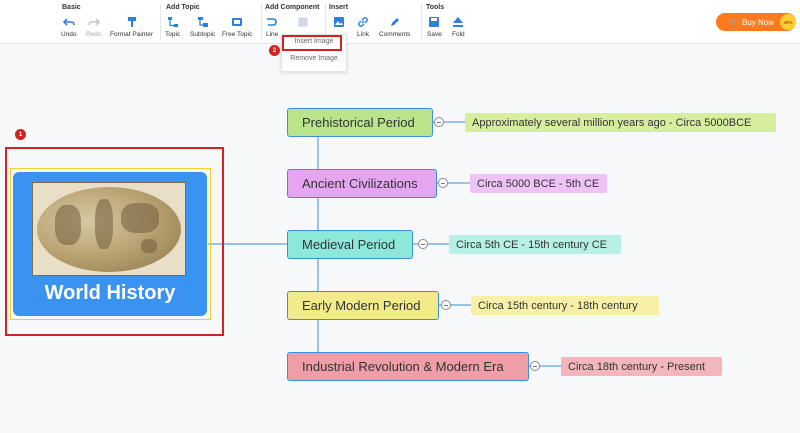 This screenshot has width=800, height=433. I want to click on format-painter-icon, so click(131, 22).